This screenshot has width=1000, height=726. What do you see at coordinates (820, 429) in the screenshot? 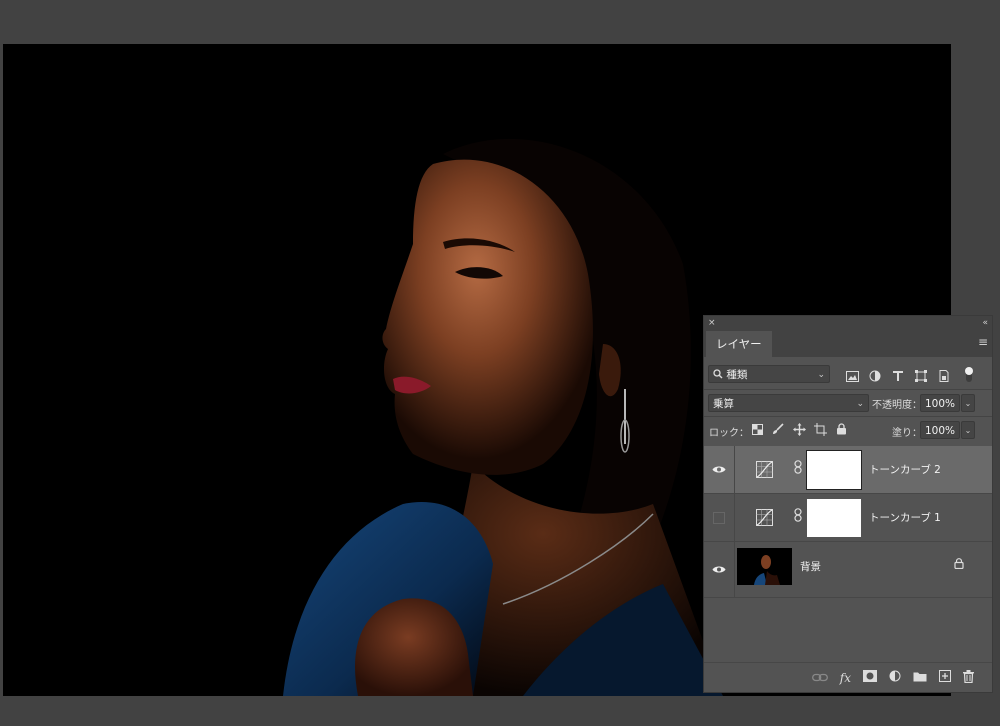
I see `lock-artboard-icon` at bounding box center [820, 429].